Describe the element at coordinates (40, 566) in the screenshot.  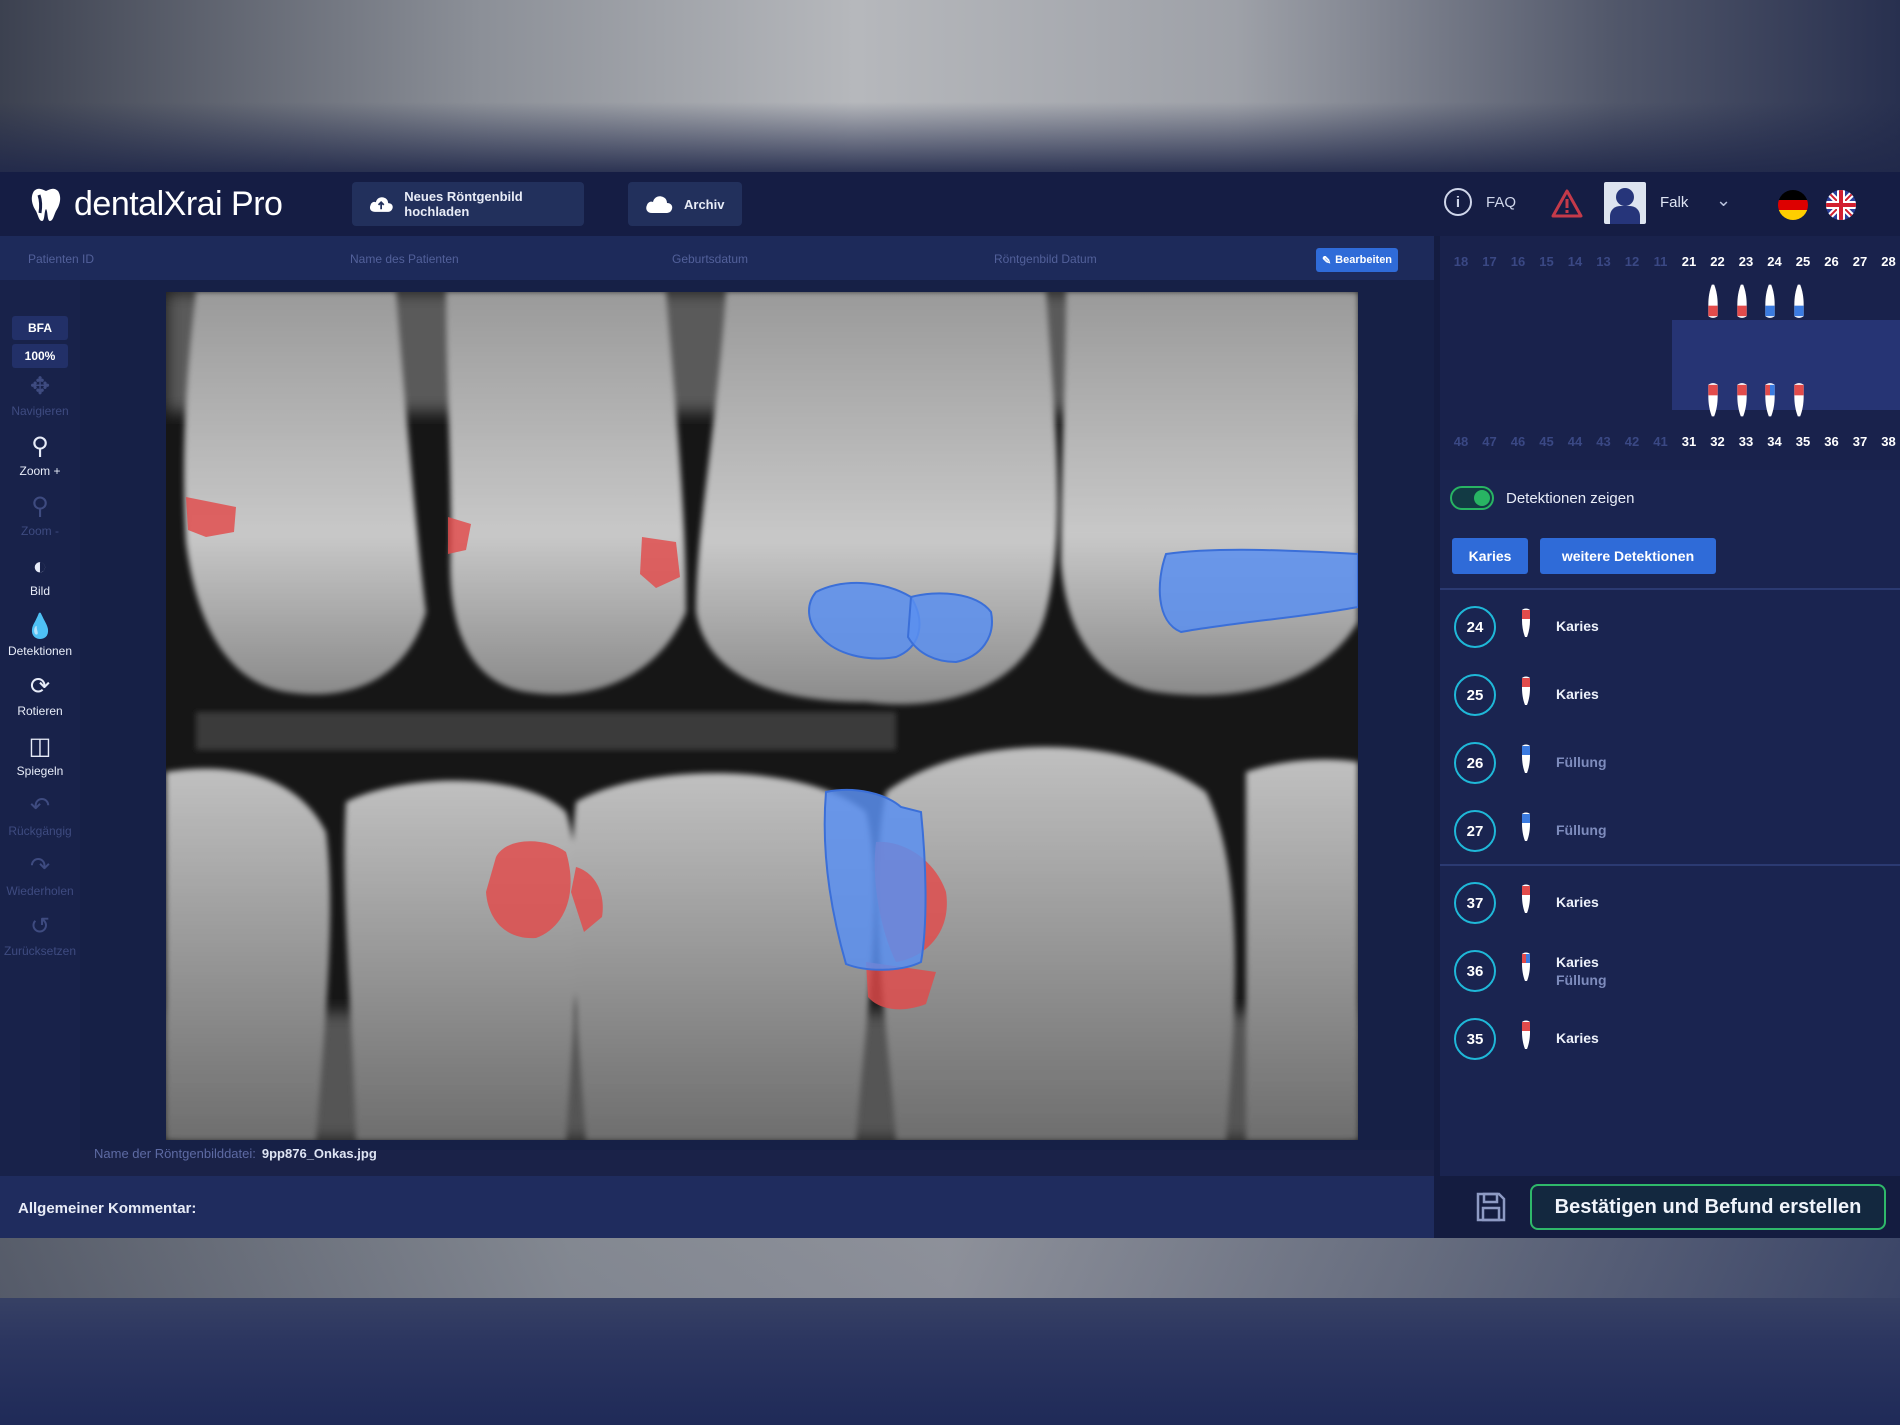
I see `brightness-icon: ◐` at that location.